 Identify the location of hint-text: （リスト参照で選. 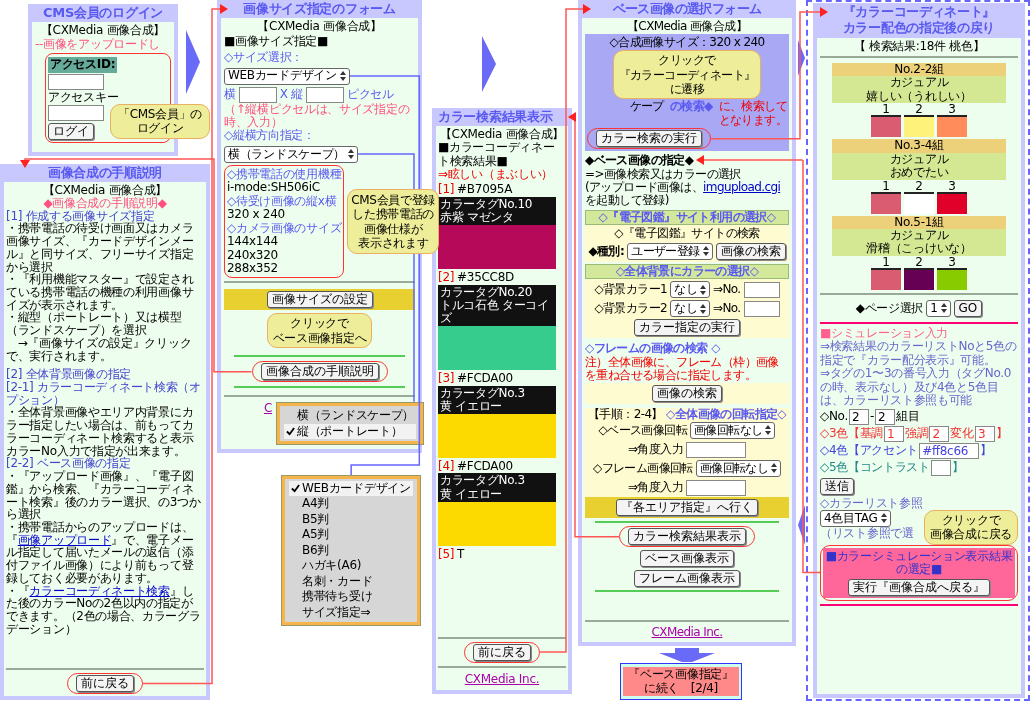
(867, 533).